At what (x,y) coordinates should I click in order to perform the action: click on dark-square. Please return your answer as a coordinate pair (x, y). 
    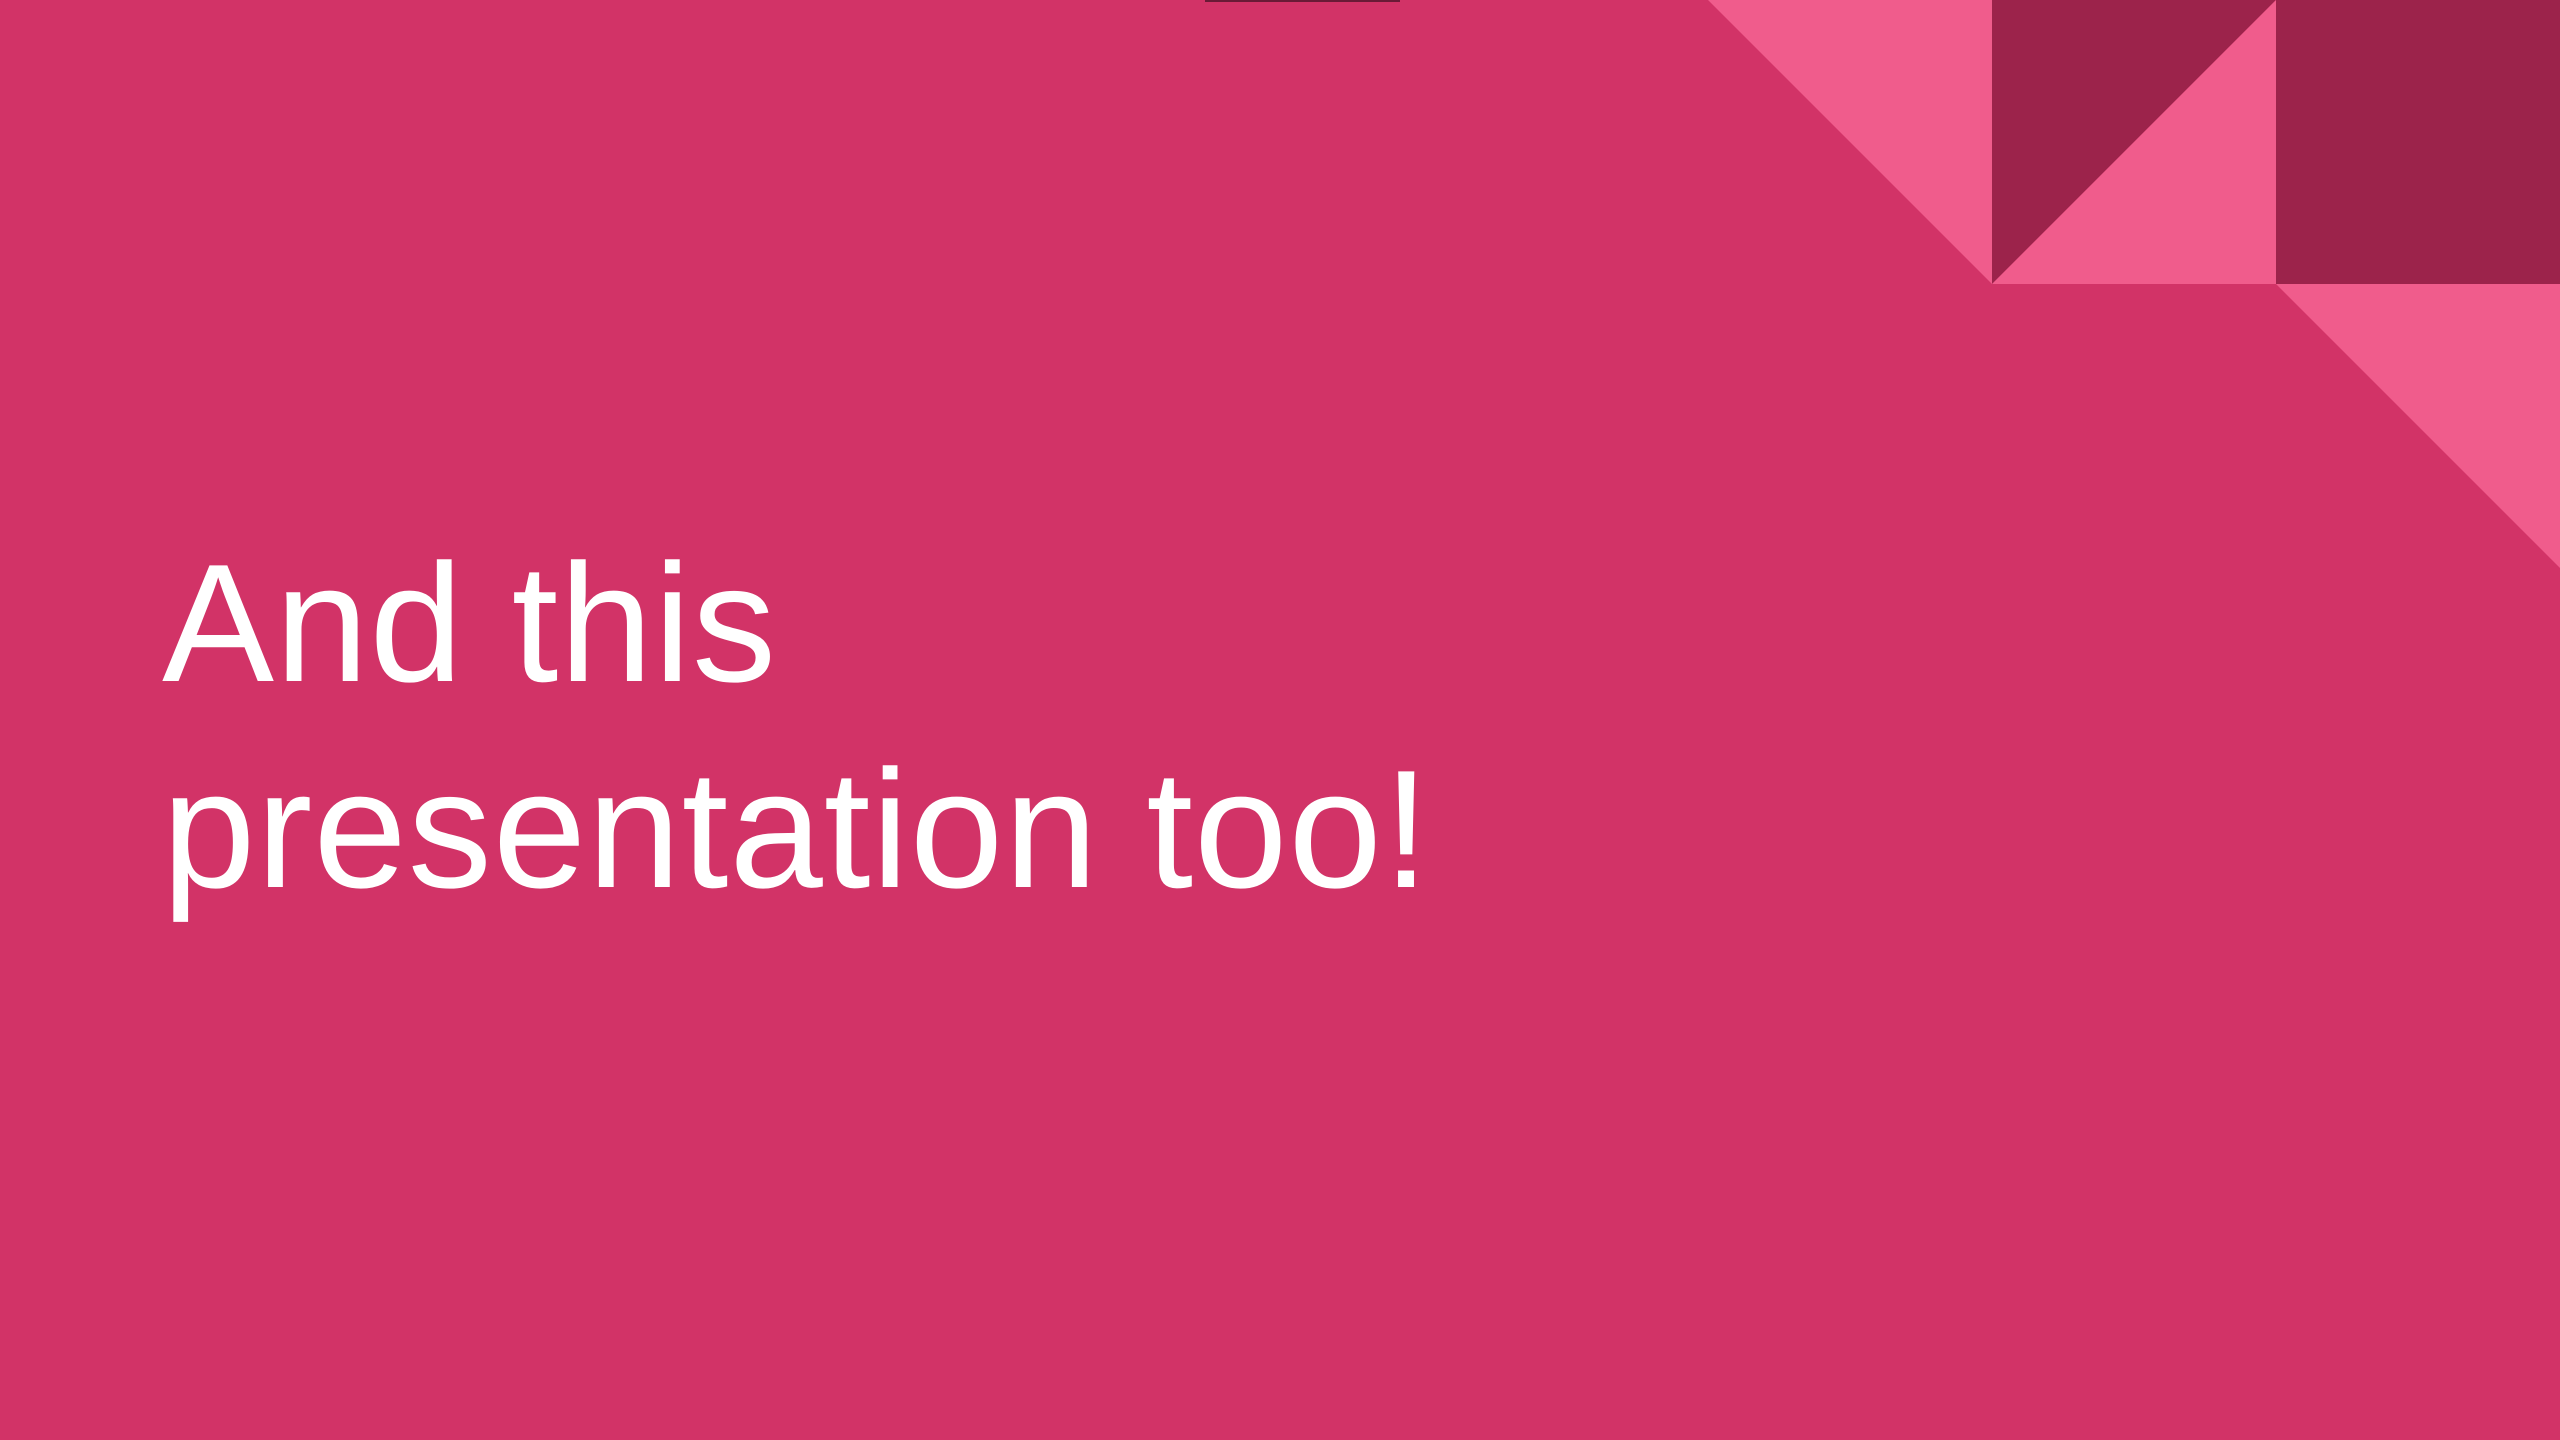
    Looking at the image, I should click on (2418, 142).